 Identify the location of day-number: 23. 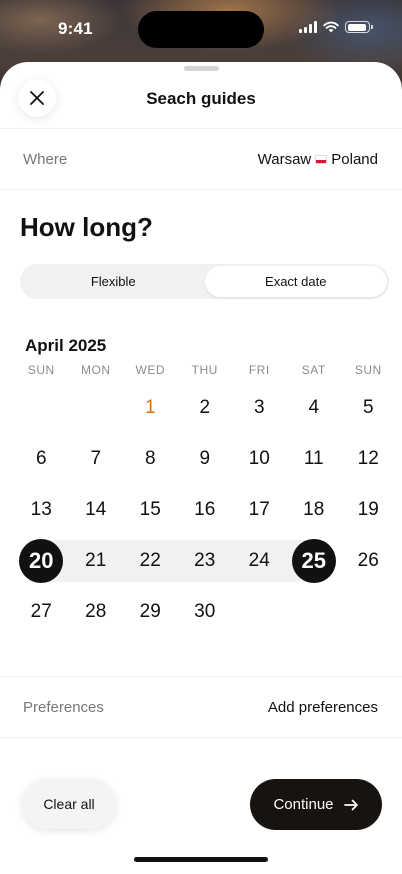
(205, 560).